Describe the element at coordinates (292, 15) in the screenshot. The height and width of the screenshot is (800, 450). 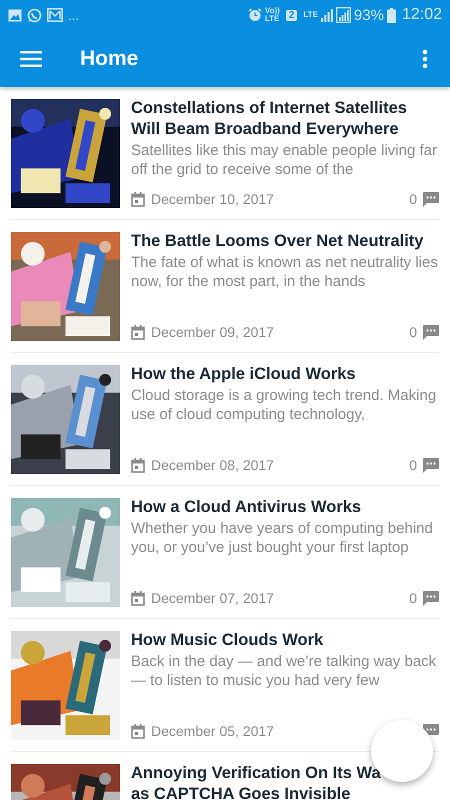
I see `sim-badge: 2` at that location.